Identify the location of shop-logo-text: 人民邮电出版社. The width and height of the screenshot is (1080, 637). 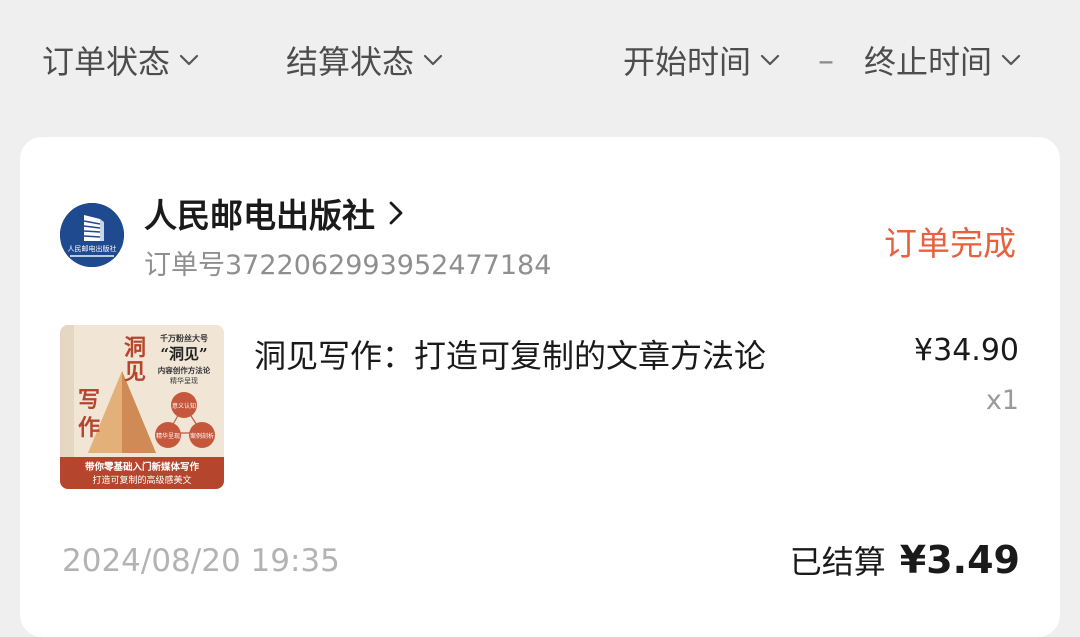
(92, 248).